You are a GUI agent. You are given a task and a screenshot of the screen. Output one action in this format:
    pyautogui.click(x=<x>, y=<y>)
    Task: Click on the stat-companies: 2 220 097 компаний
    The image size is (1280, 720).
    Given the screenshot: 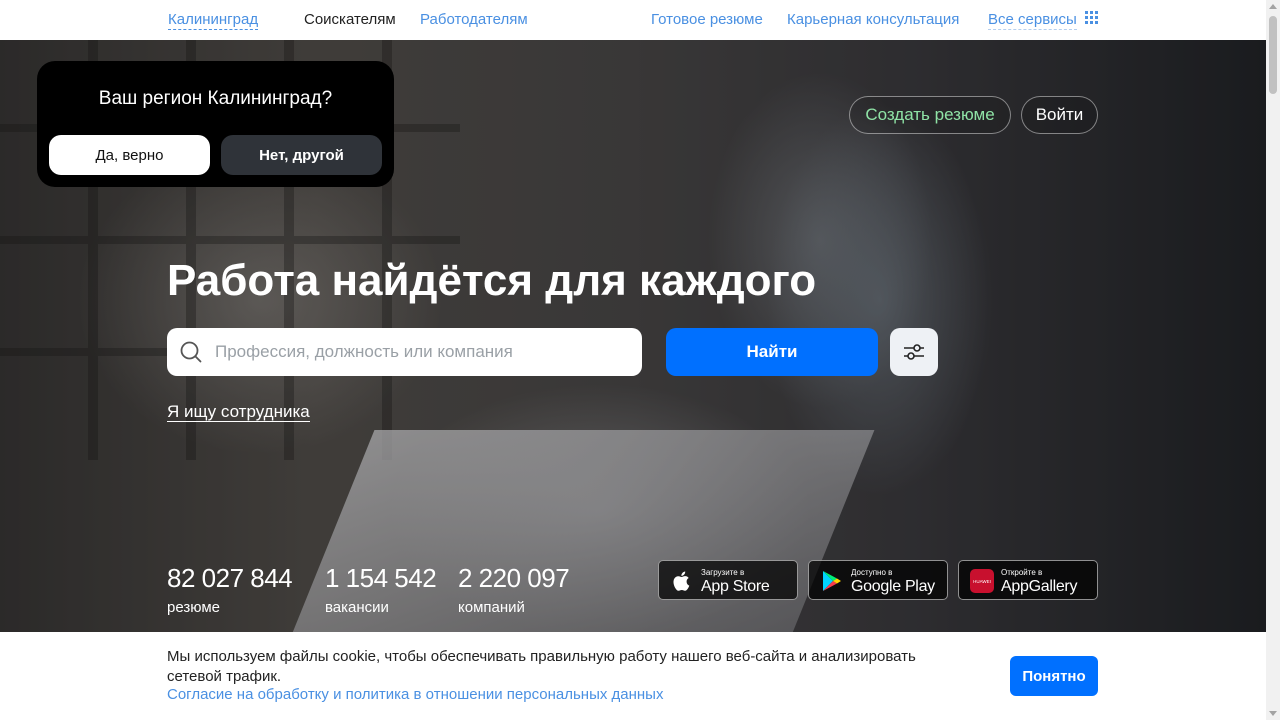 What is the action you would take?
    pyautogui.click(x=514, y=589)
    